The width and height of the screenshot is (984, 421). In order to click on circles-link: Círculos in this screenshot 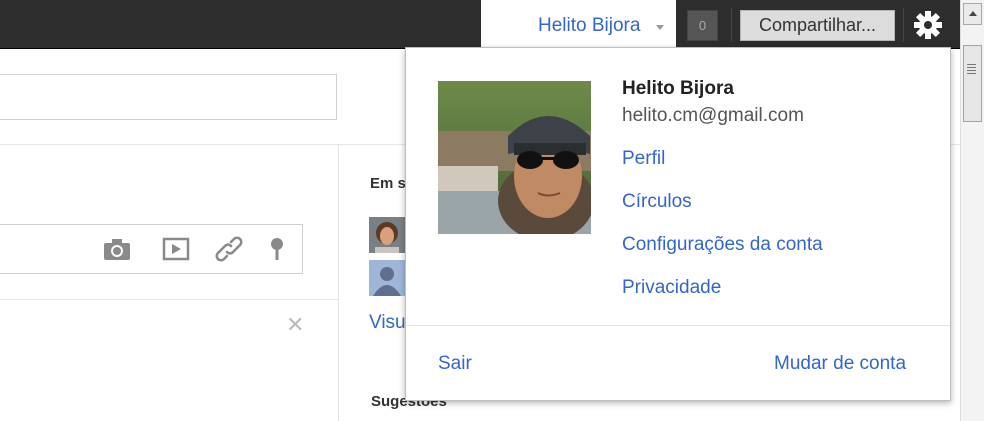, I will do `click(657, 202)`.